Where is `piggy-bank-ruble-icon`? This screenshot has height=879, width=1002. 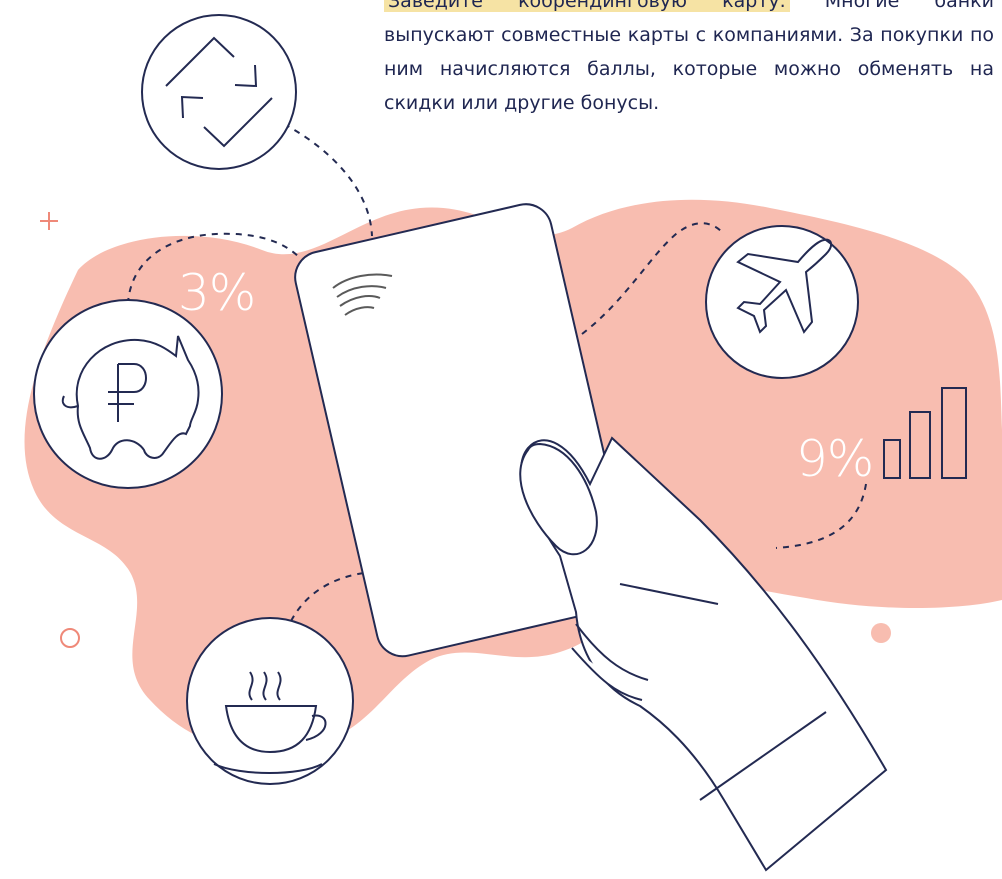 piggy-bank-ruble-icon is located at coordinates (128, 394).